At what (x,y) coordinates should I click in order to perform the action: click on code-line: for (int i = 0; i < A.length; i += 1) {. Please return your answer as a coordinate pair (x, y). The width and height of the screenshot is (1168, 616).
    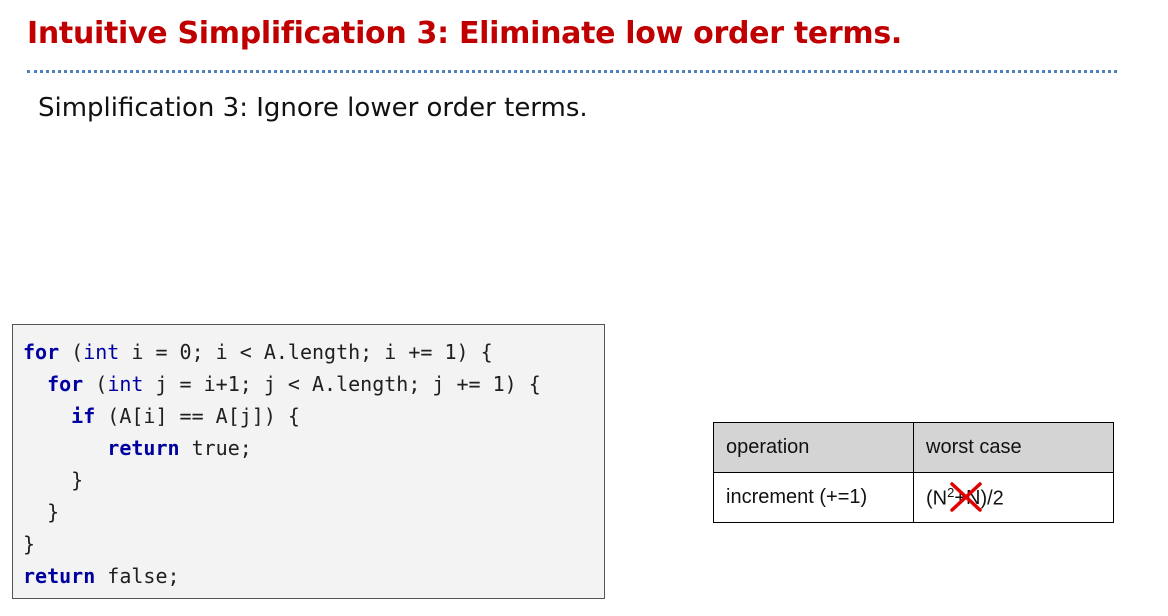
    Looking at the image, I should click on (258, 352).